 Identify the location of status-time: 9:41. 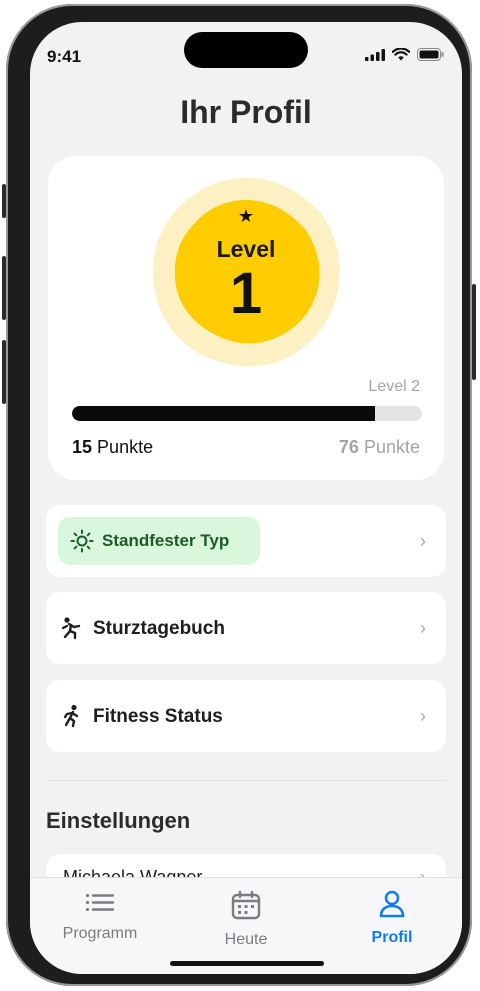
(64, 56).